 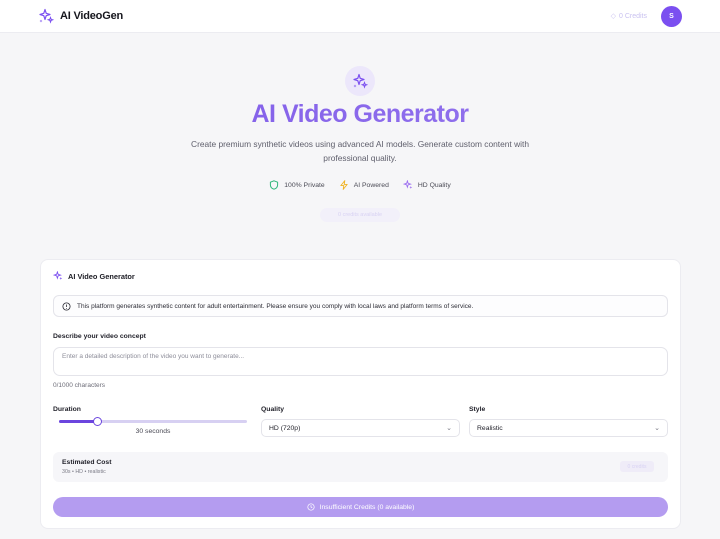 What do you see at coordinates (477, 409) in the screenshot?
I see `style-label: Style` at bounding box center [477, 409].